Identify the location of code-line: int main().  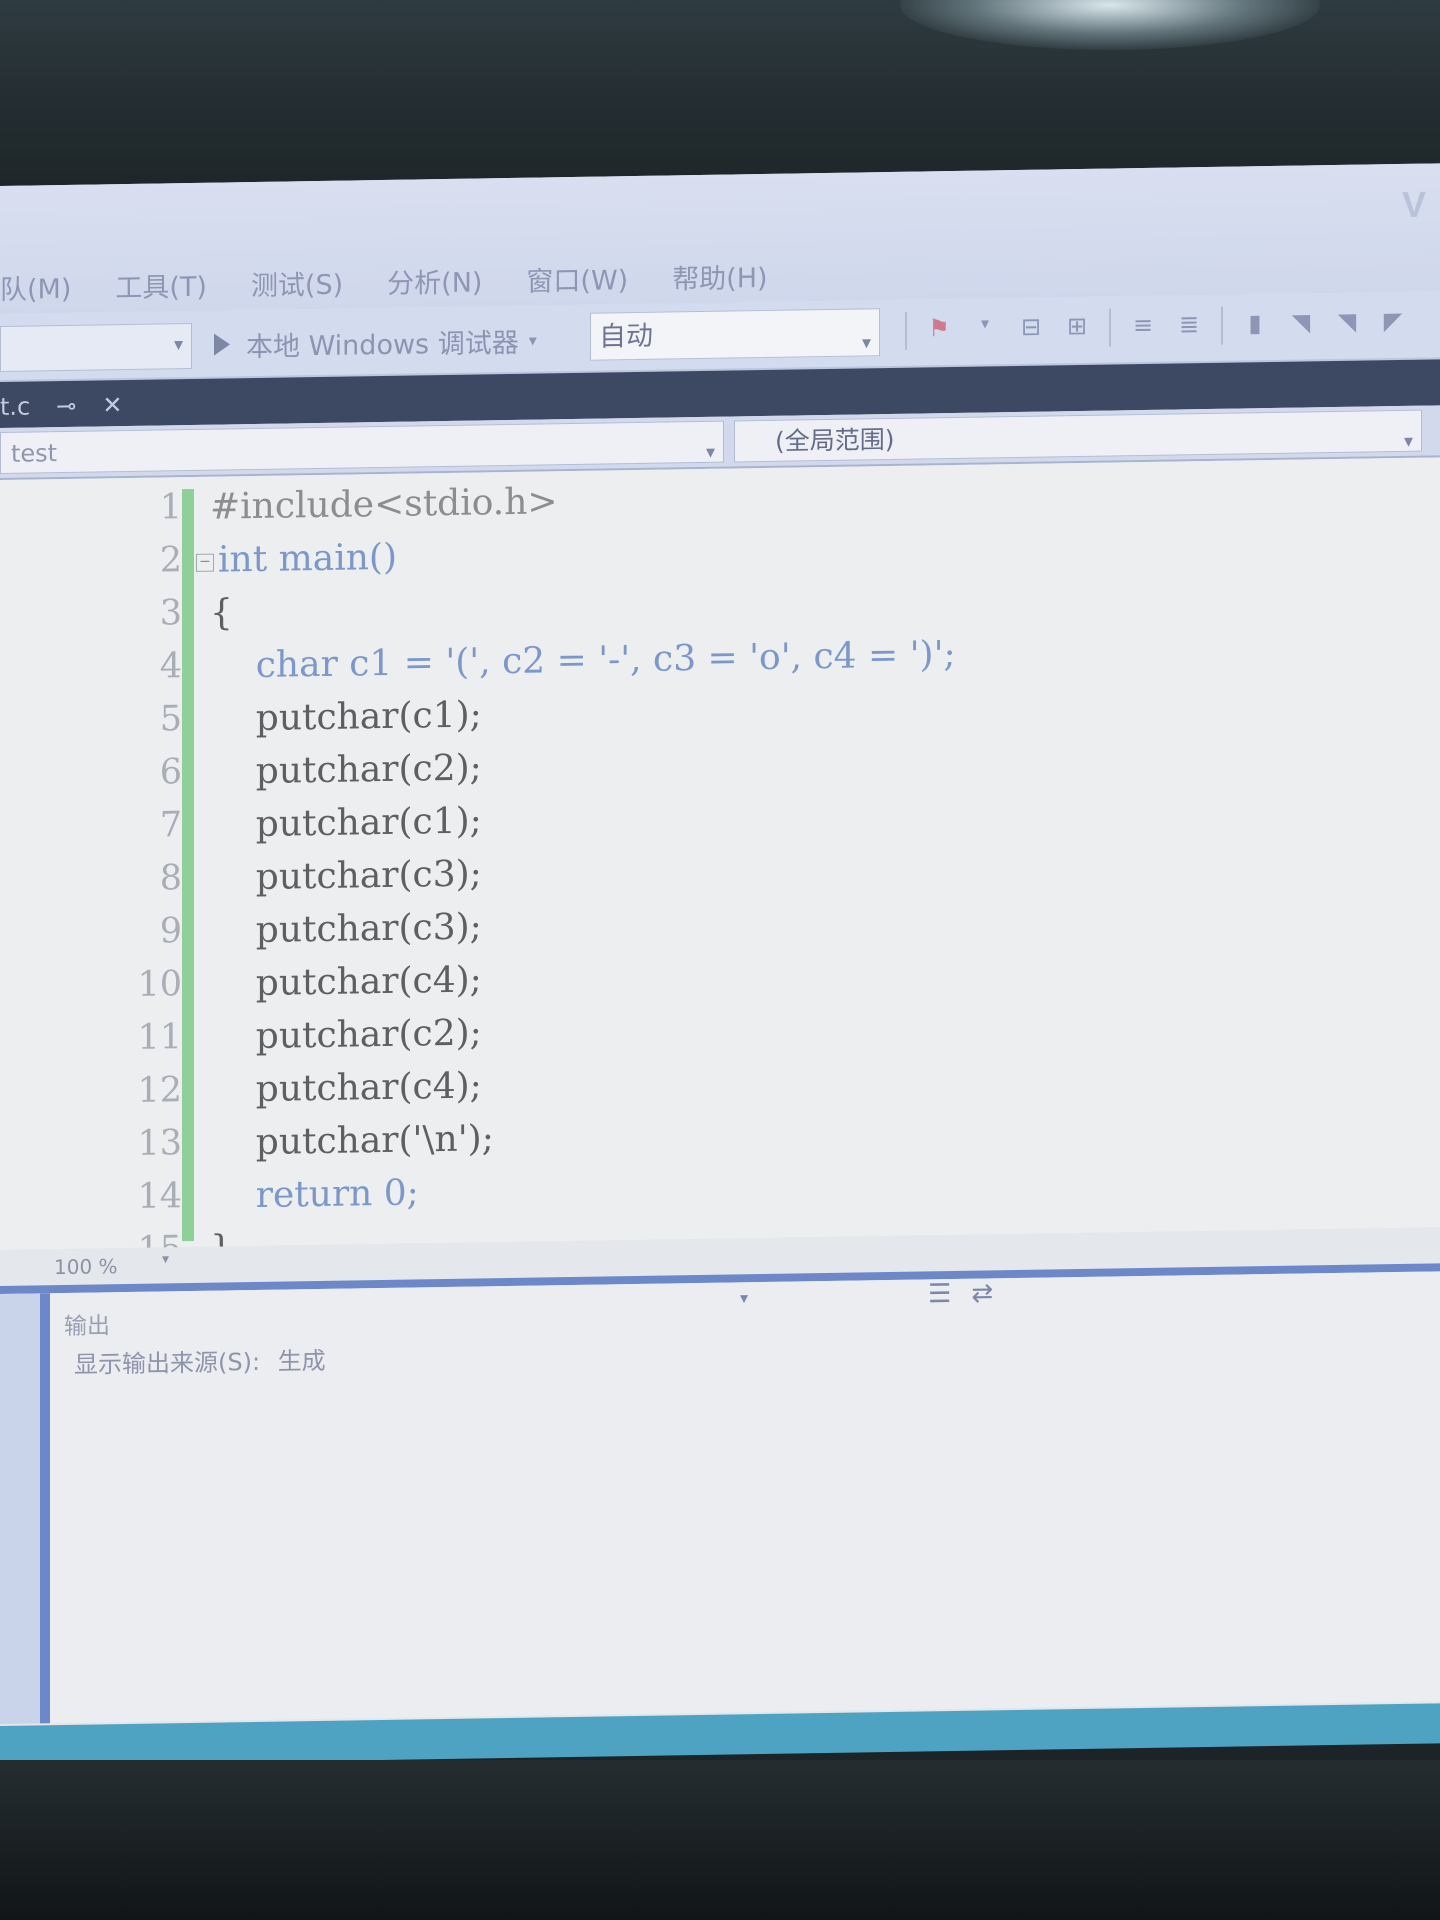
(307, 559).